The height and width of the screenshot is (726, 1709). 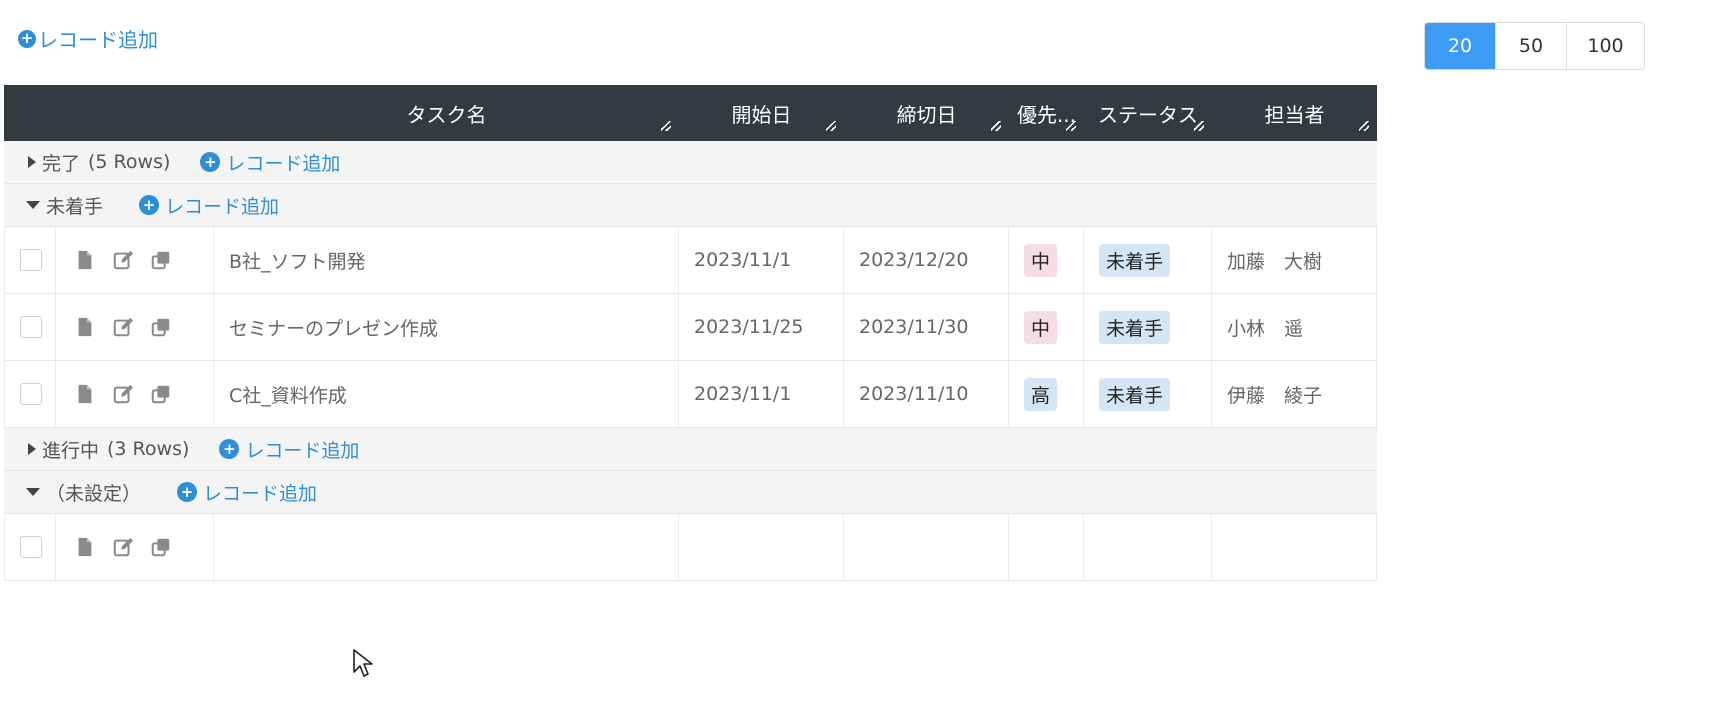 I want to click on empty-table-row, so click(x=690, y=547).